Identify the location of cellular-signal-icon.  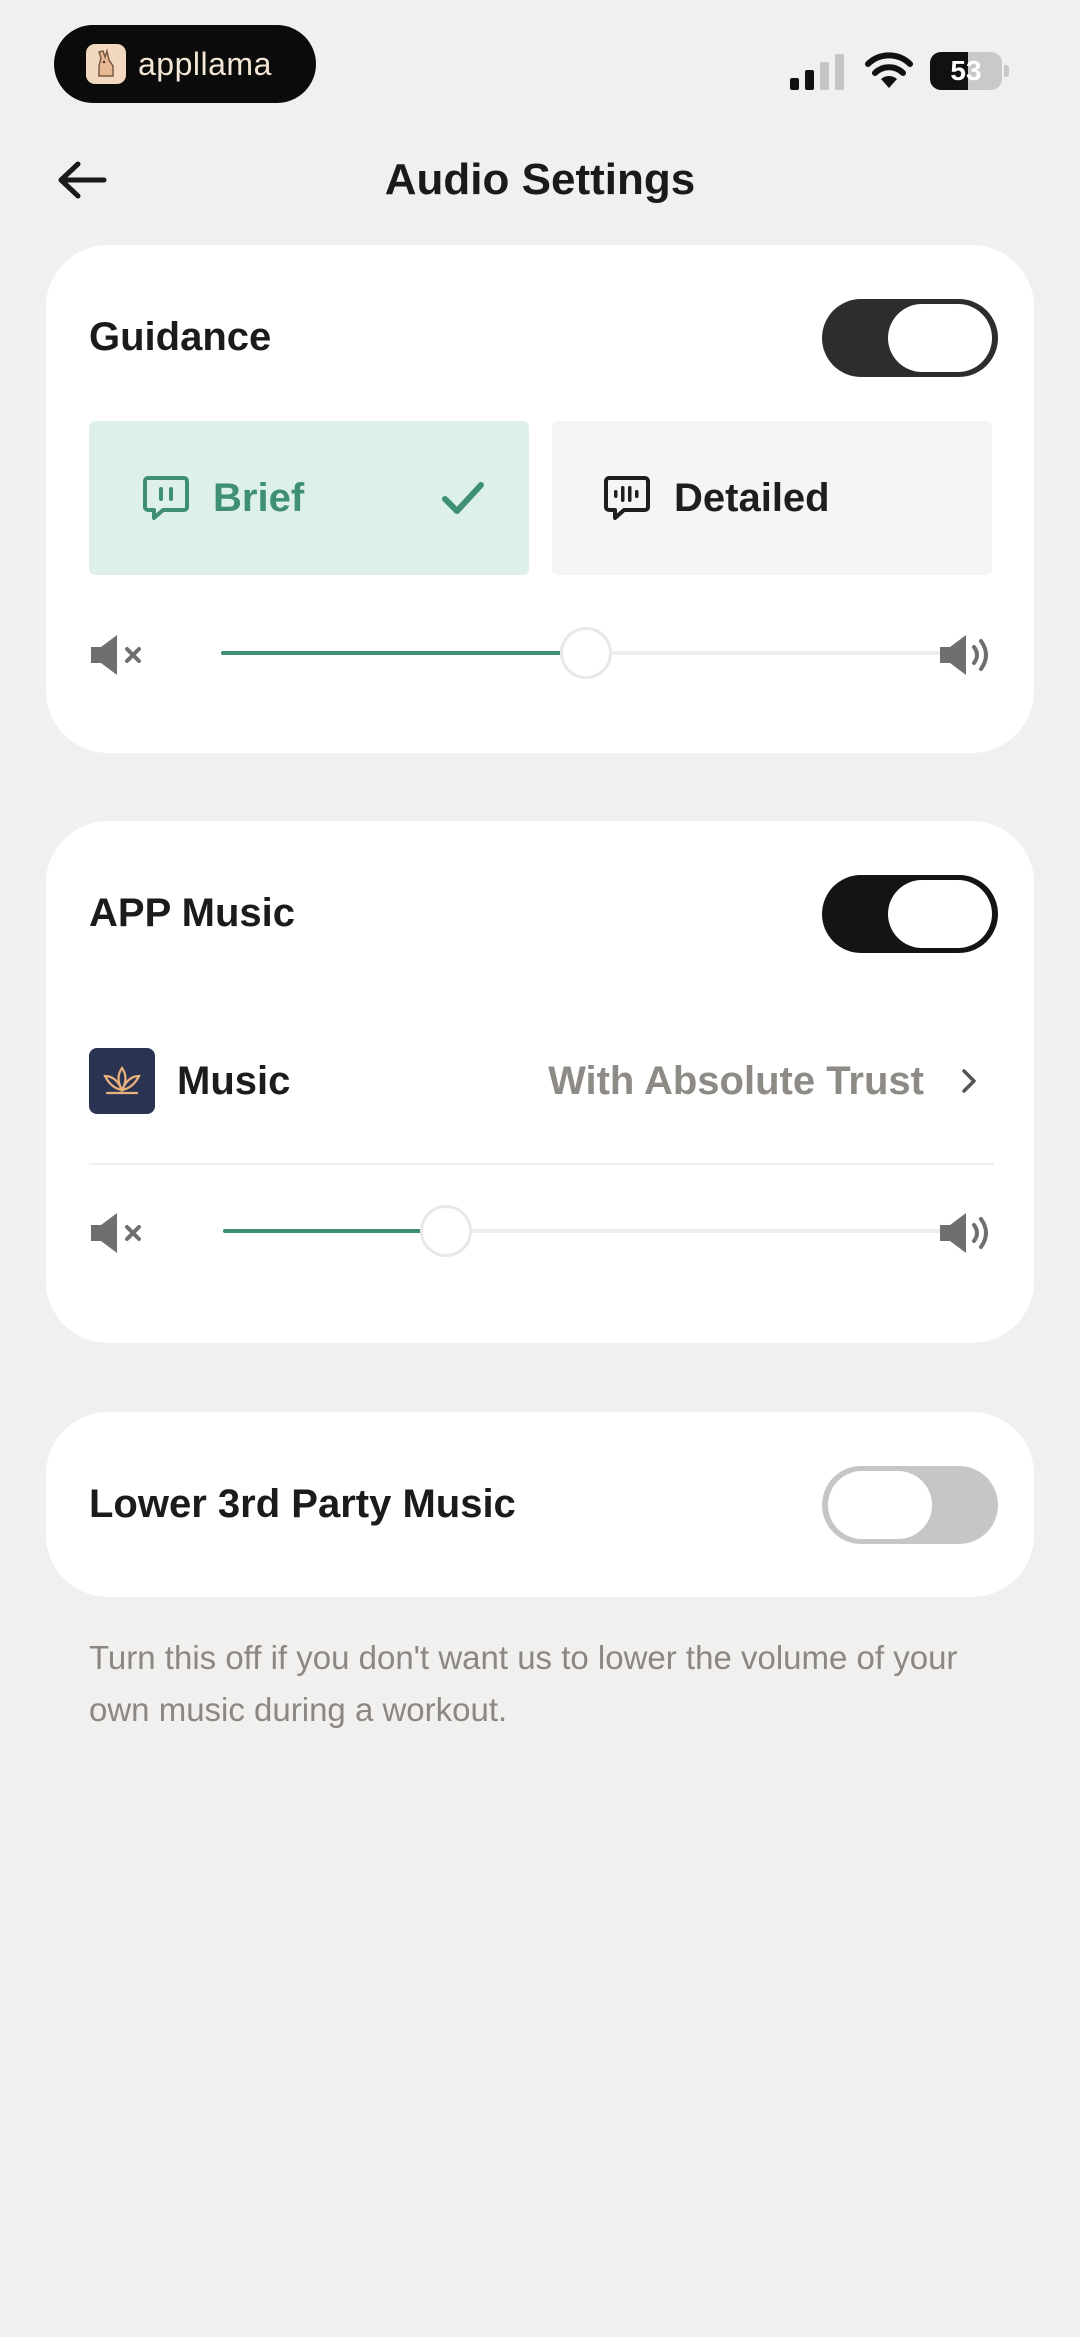
(817, 72).